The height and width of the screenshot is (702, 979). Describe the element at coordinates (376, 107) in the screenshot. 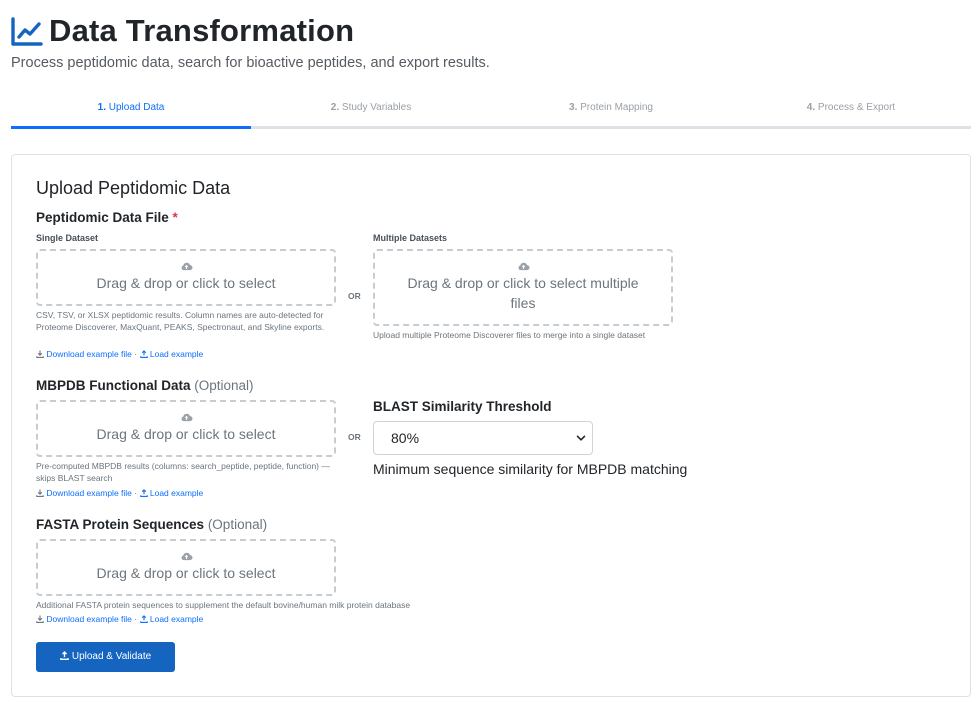

I see `tab-label: Study Variables` at that location.